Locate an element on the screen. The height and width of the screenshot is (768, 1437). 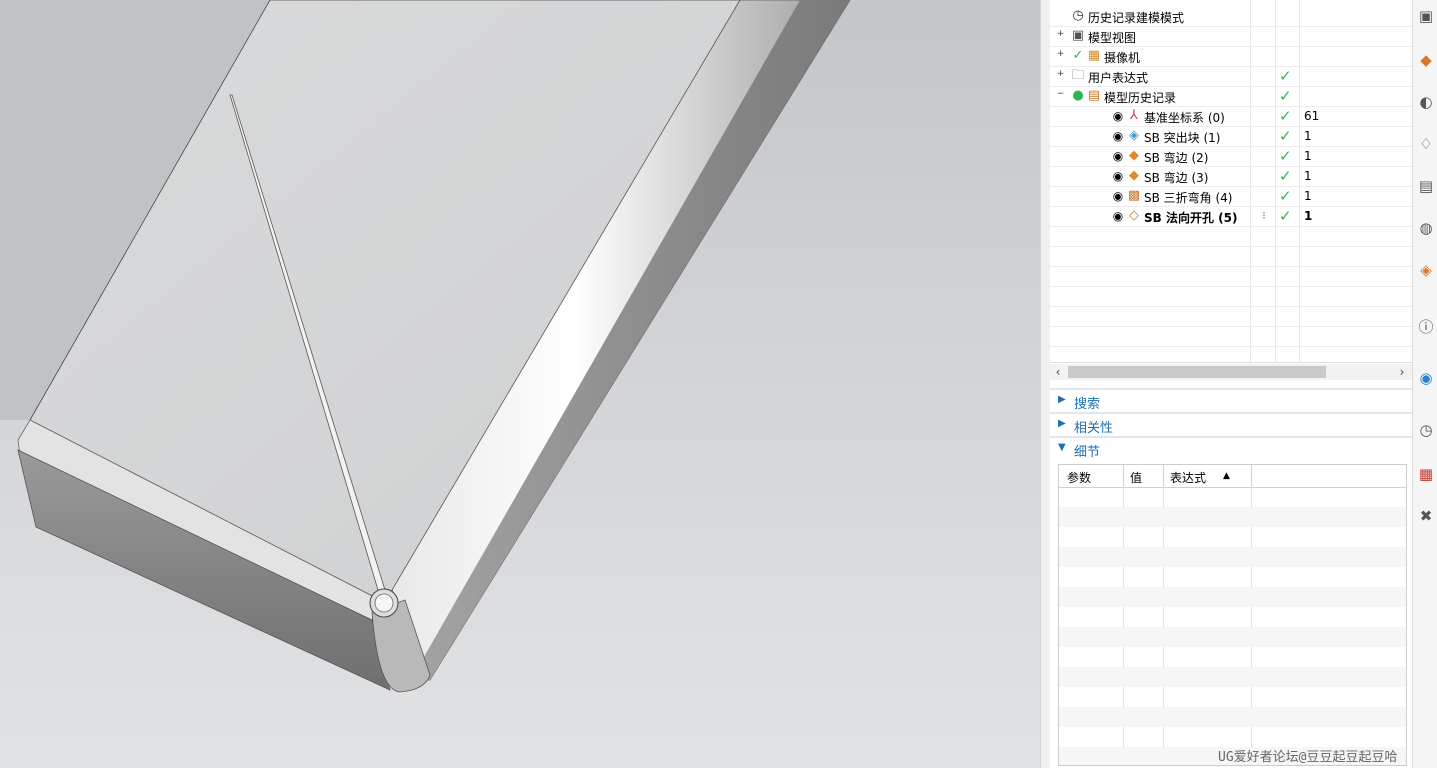
details-table: 参数 值 表达式 ▲ is located at coordinates (1232, 615).